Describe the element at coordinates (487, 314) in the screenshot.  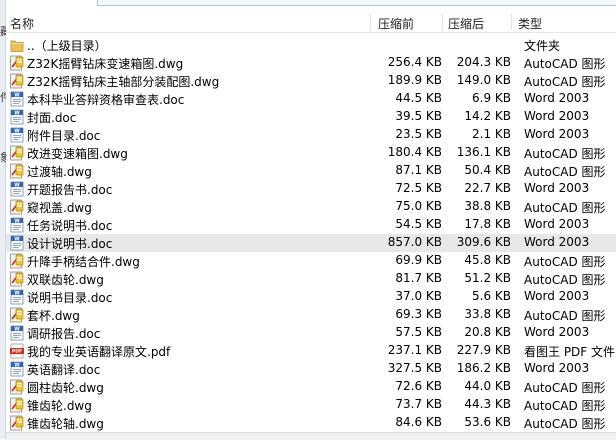
I see `file-packed-size: 33.8 KB` at that location.